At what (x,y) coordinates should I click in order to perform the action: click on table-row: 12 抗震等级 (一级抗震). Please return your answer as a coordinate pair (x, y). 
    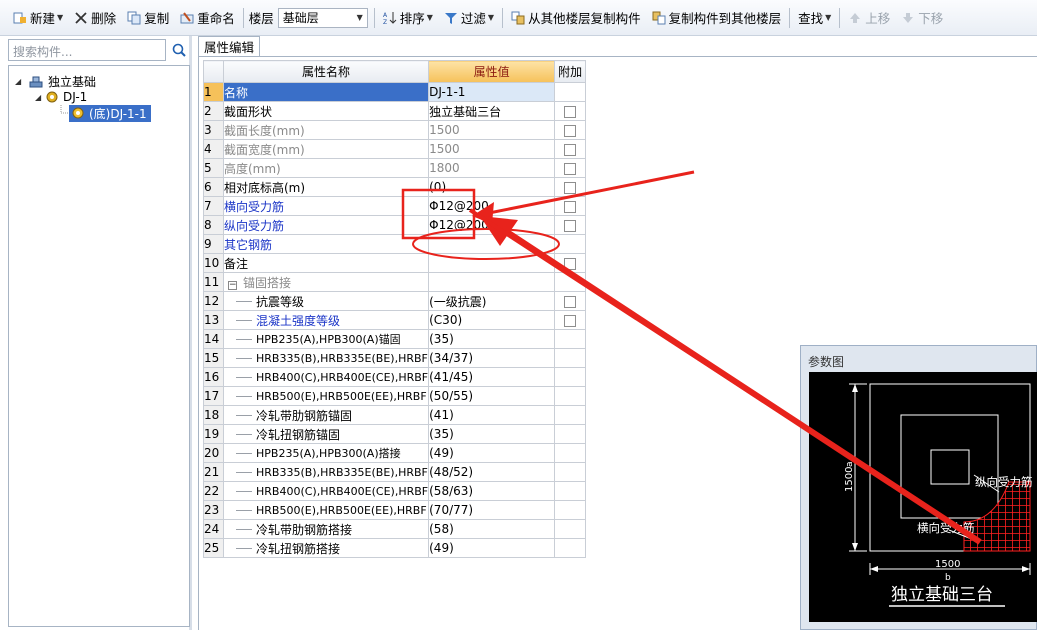
    Looking at the image, I should click on (395, 301).